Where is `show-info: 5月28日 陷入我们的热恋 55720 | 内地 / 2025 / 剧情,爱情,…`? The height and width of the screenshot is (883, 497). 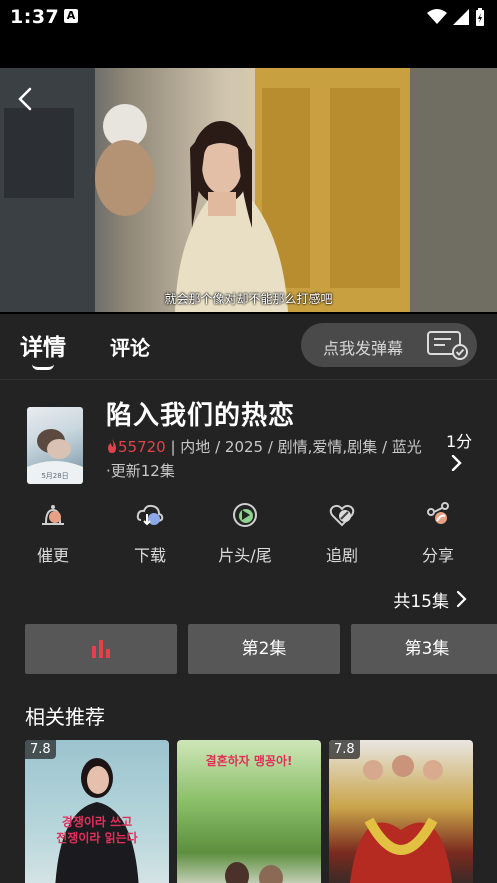 show-info: 5月28日 陷入我们的热恋 55720 | 内地 / 2025 / 剧情,爱情,… is located at coordinates (248, 442).